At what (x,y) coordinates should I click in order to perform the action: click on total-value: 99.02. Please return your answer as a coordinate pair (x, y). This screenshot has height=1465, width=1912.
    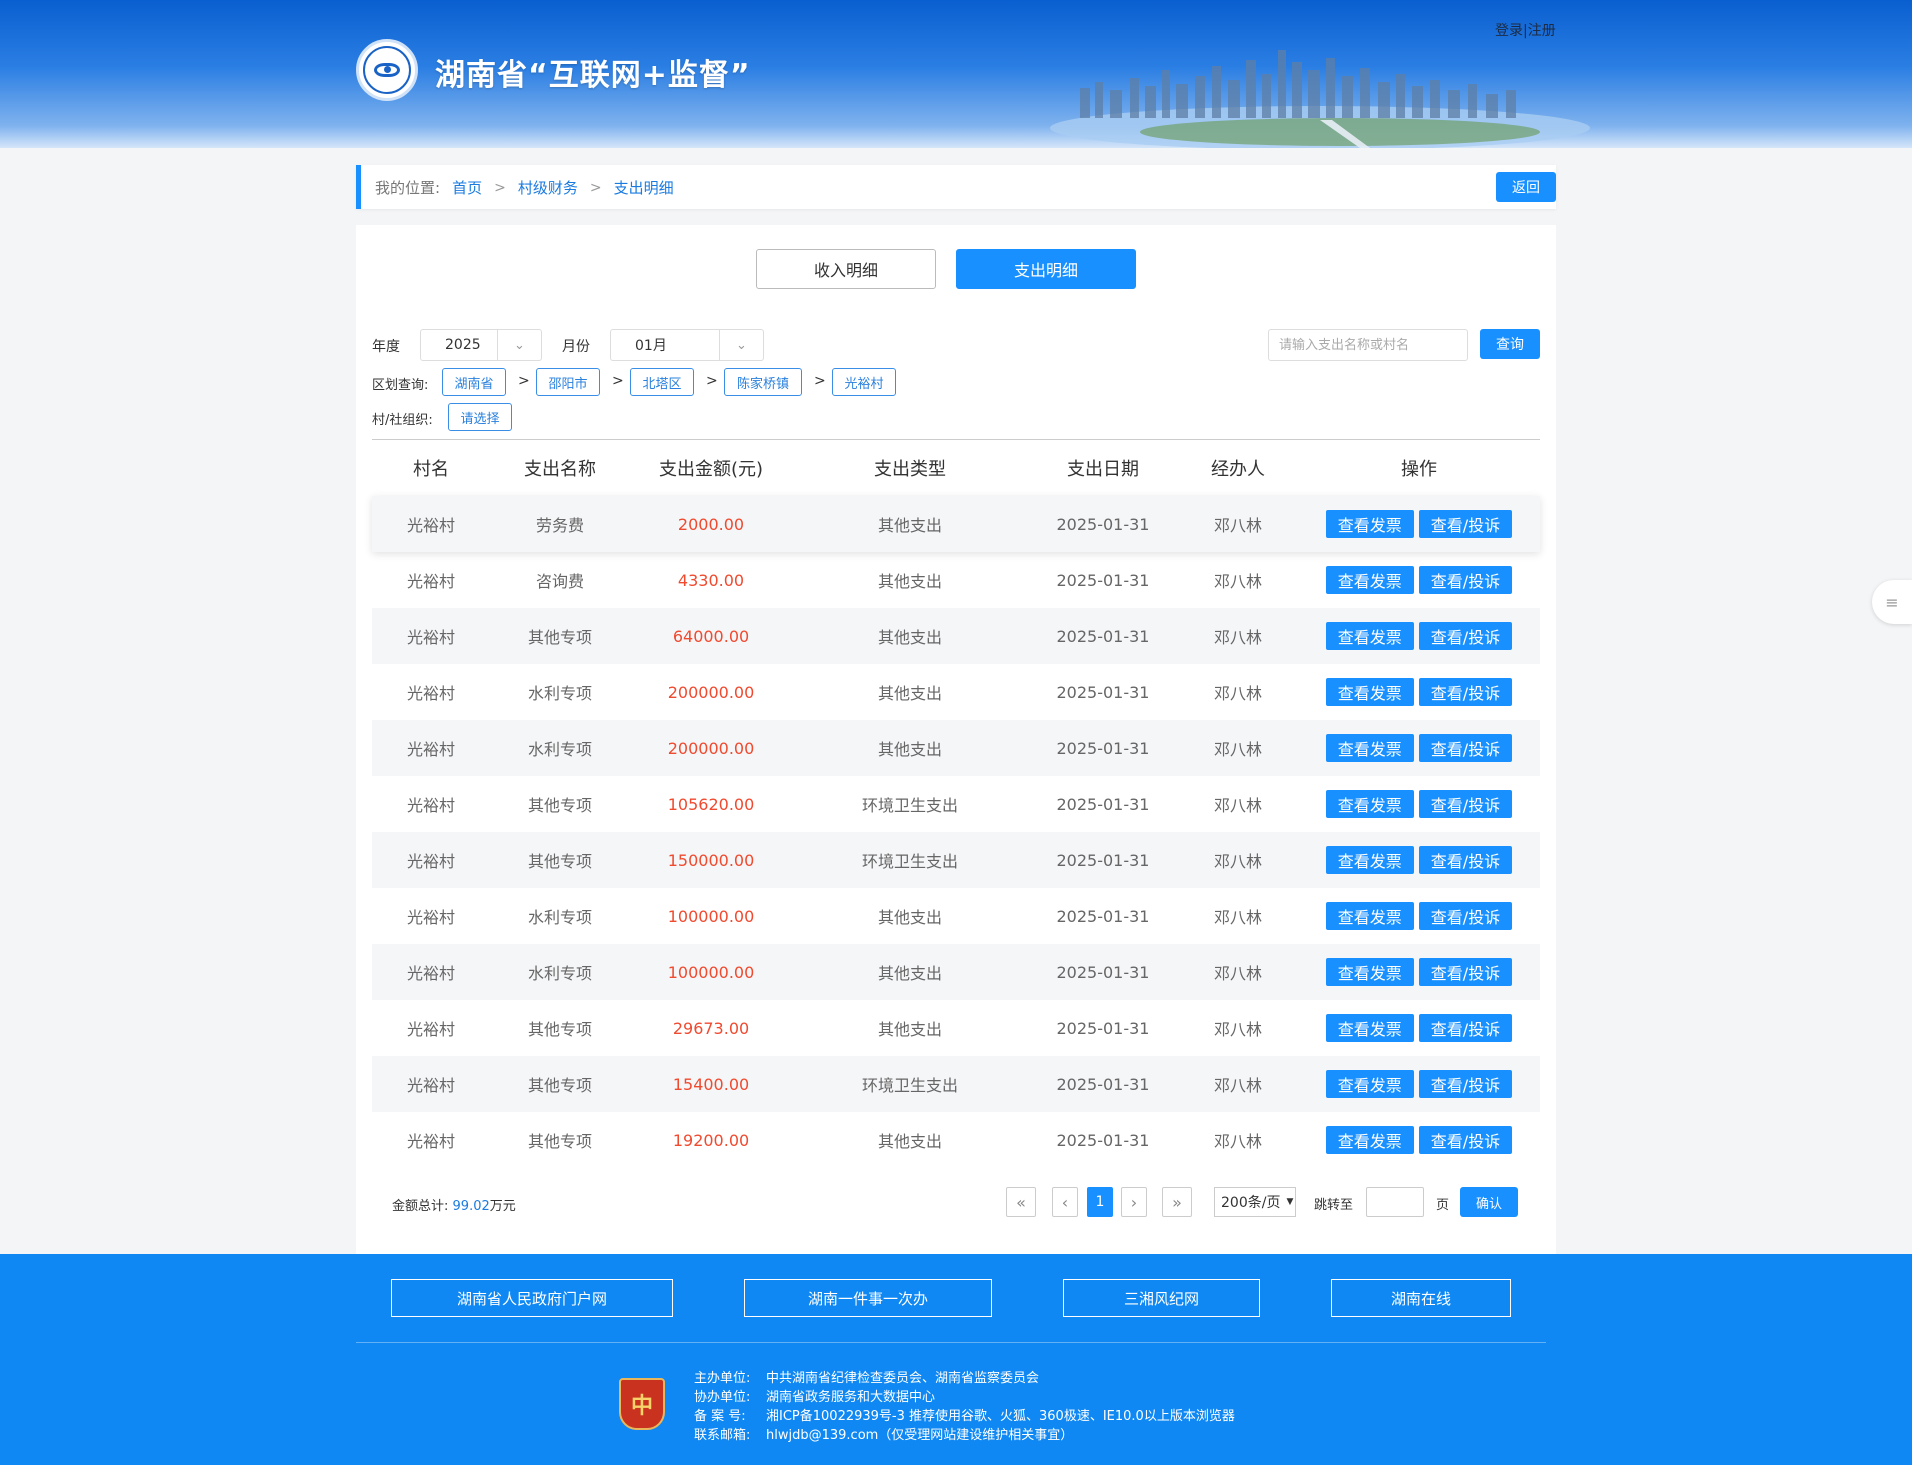
    Looking at the image, I should click on (471, 1206).